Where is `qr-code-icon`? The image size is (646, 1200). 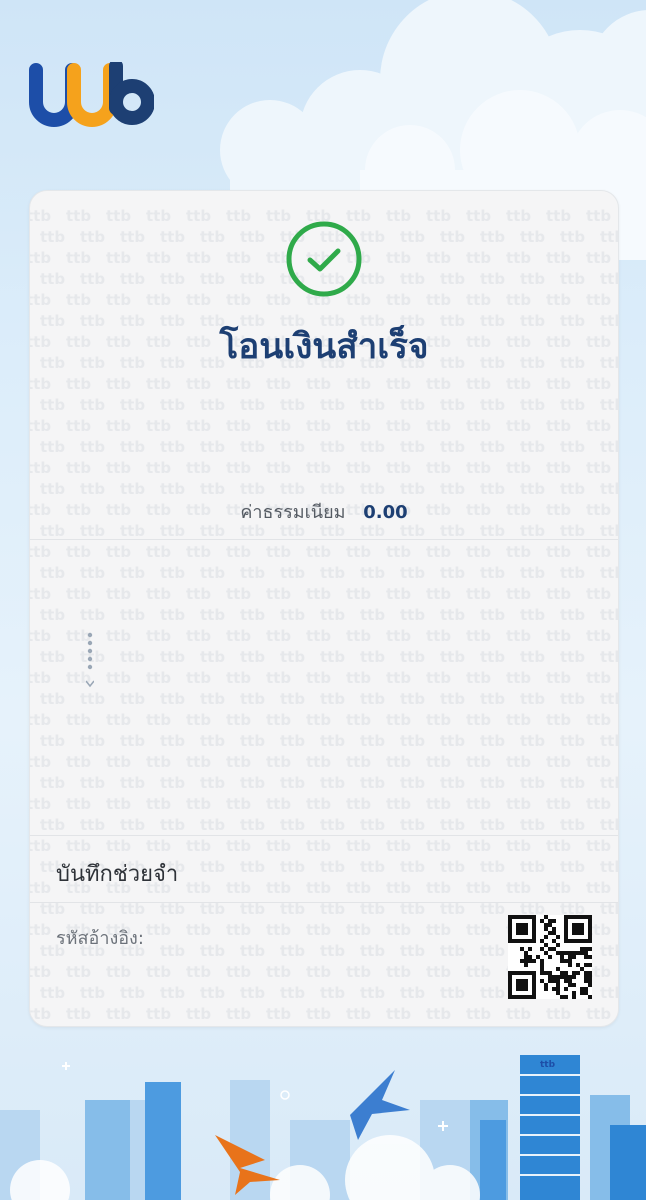
qr-code-icon is located at coordinates (550, 957).